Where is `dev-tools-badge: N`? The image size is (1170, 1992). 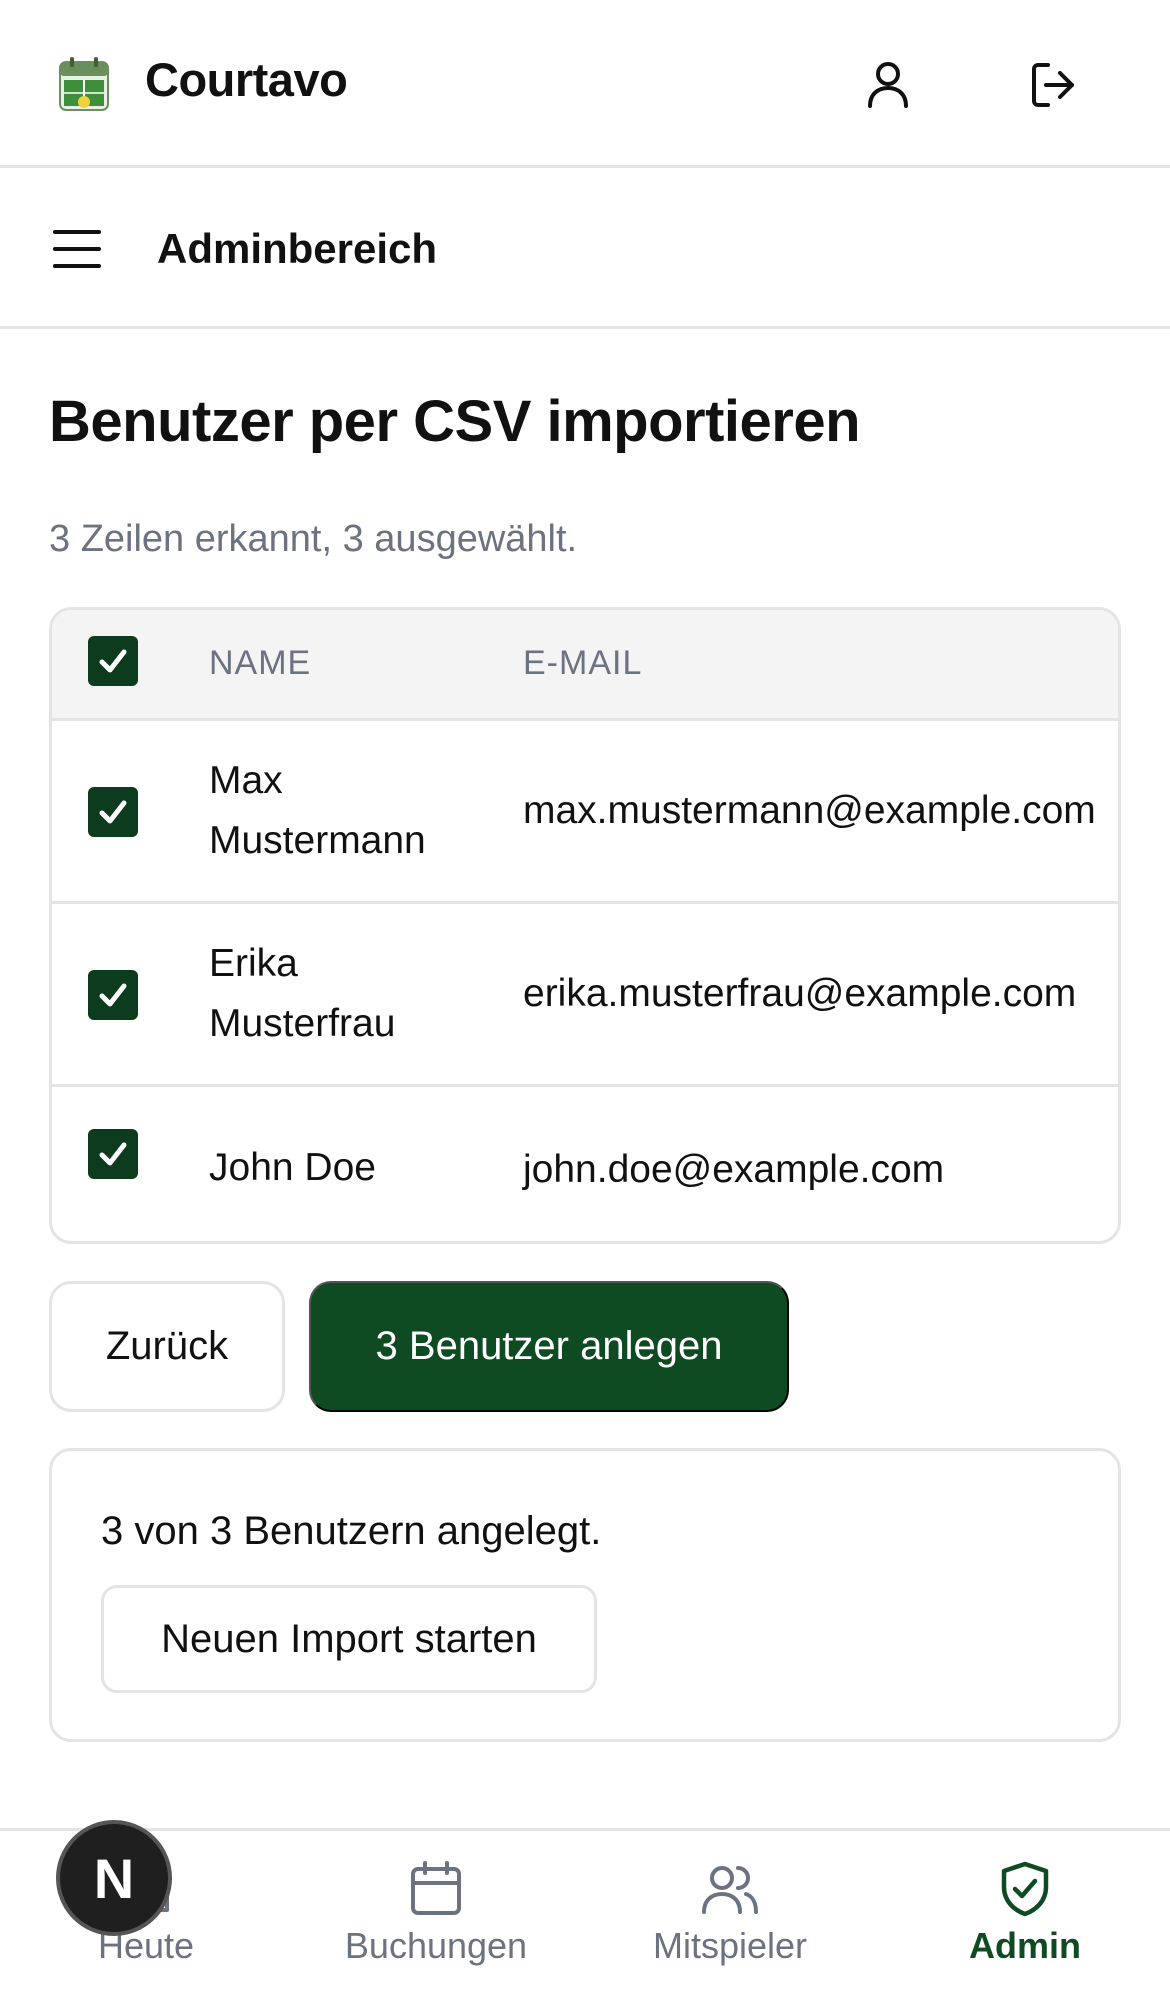
dev-tools-badge: N is located at coordinates (114, 1878).